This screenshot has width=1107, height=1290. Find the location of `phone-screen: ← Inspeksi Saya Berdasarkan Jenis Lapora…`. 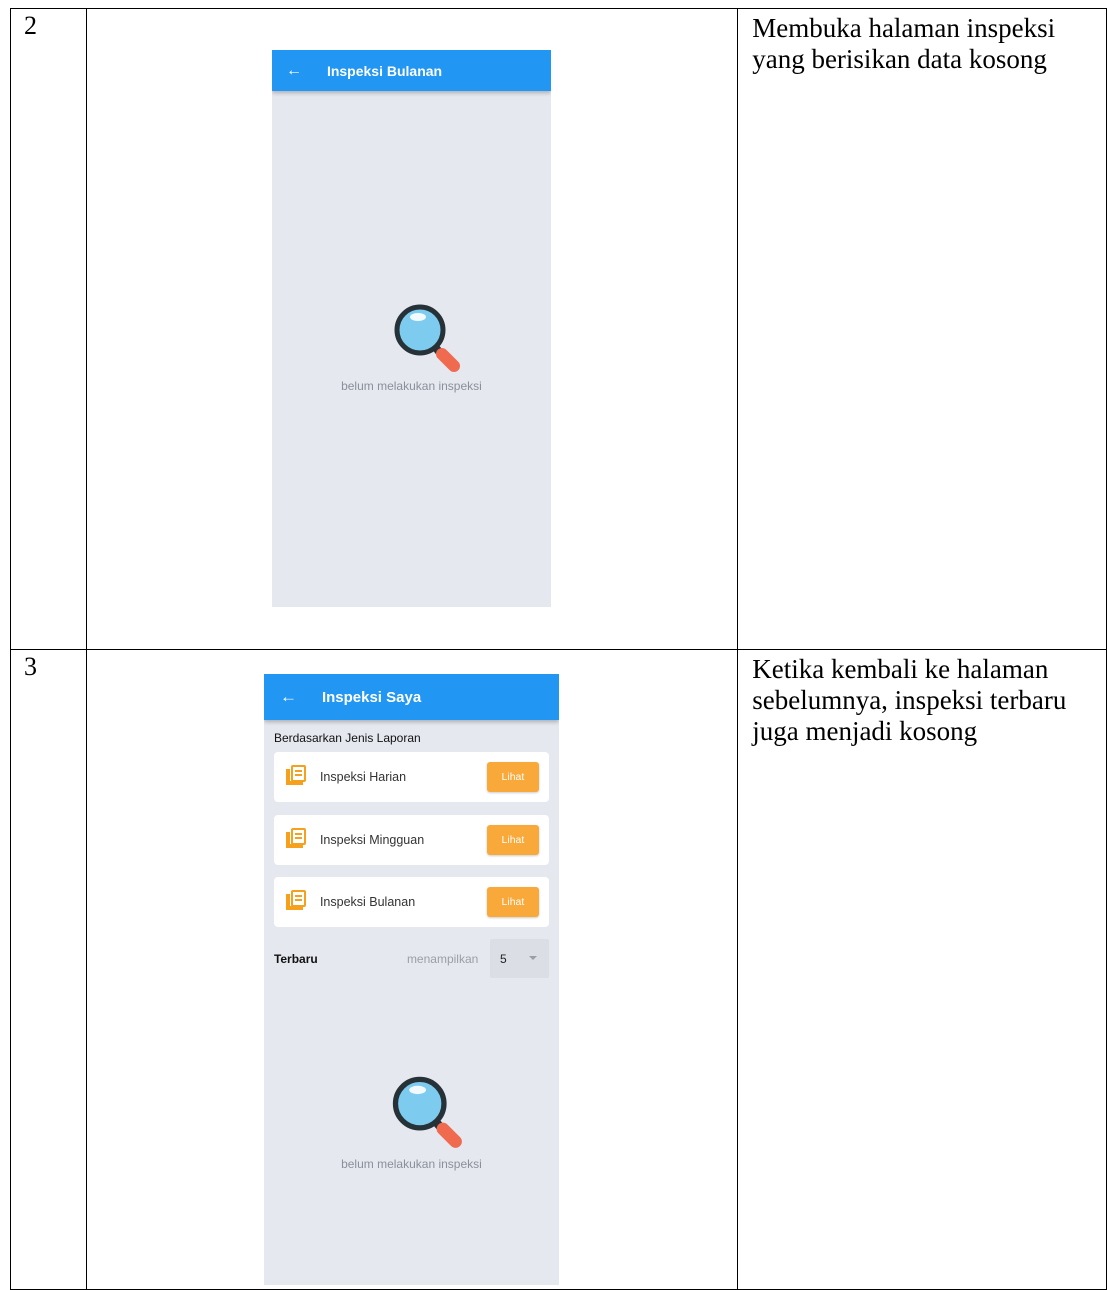

phone-screen: ← Inspeksi Saya Berdasarkan Jenis Lapora… is located at coordinates (411, 979).